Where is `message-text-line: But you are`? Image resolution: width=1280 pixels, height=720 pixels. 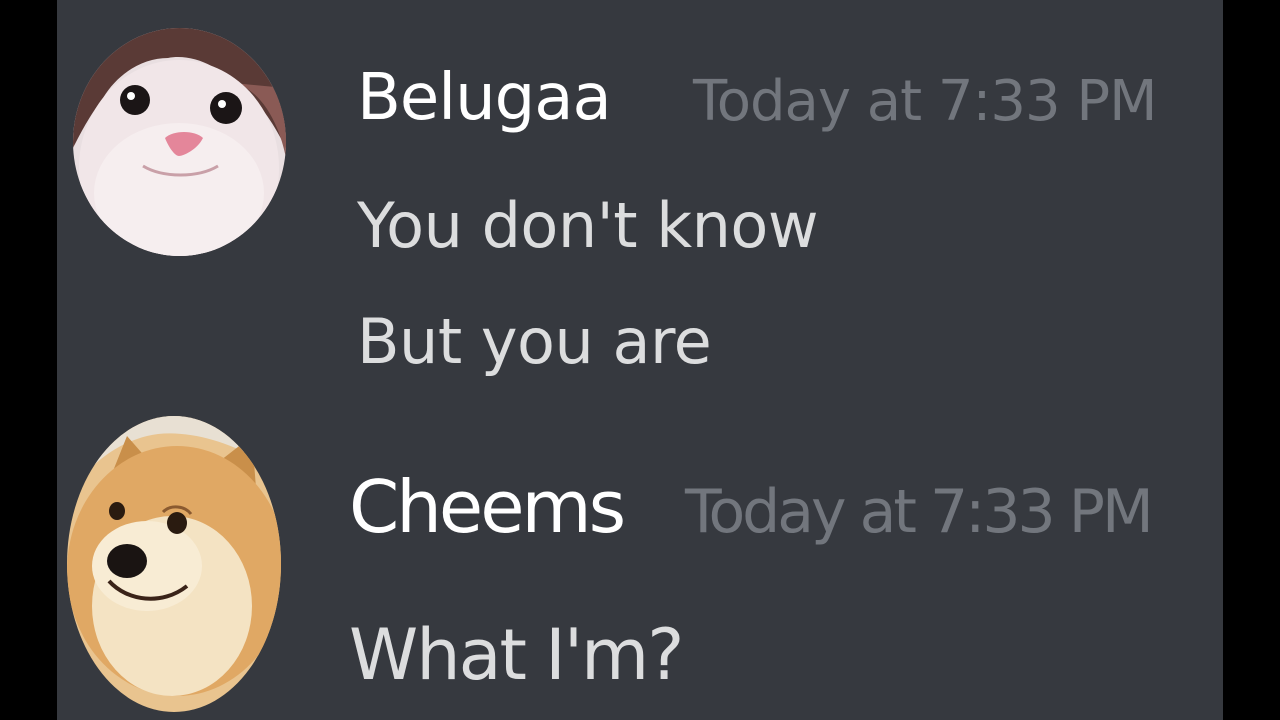 message-text-line: But you are is located at coordinates (534, 341).